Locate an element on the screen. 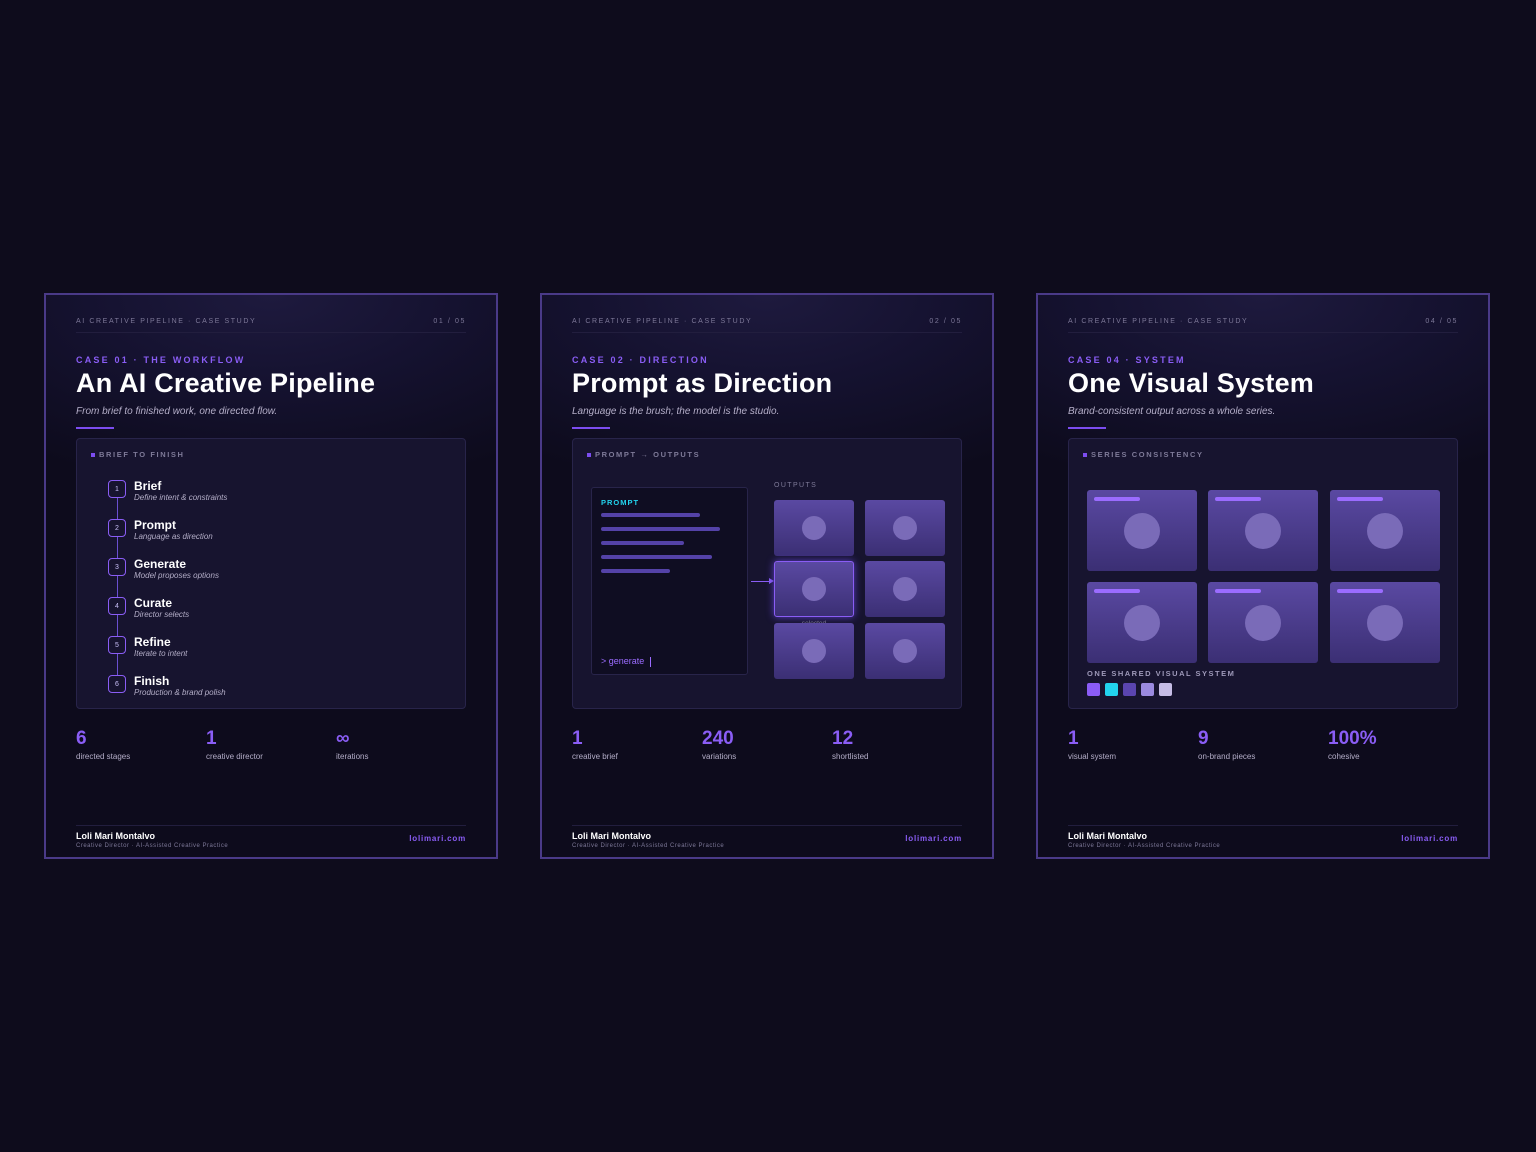  case-eyebrow: CASE 04 · SYSTEM is located at coordinates (1127, 360).